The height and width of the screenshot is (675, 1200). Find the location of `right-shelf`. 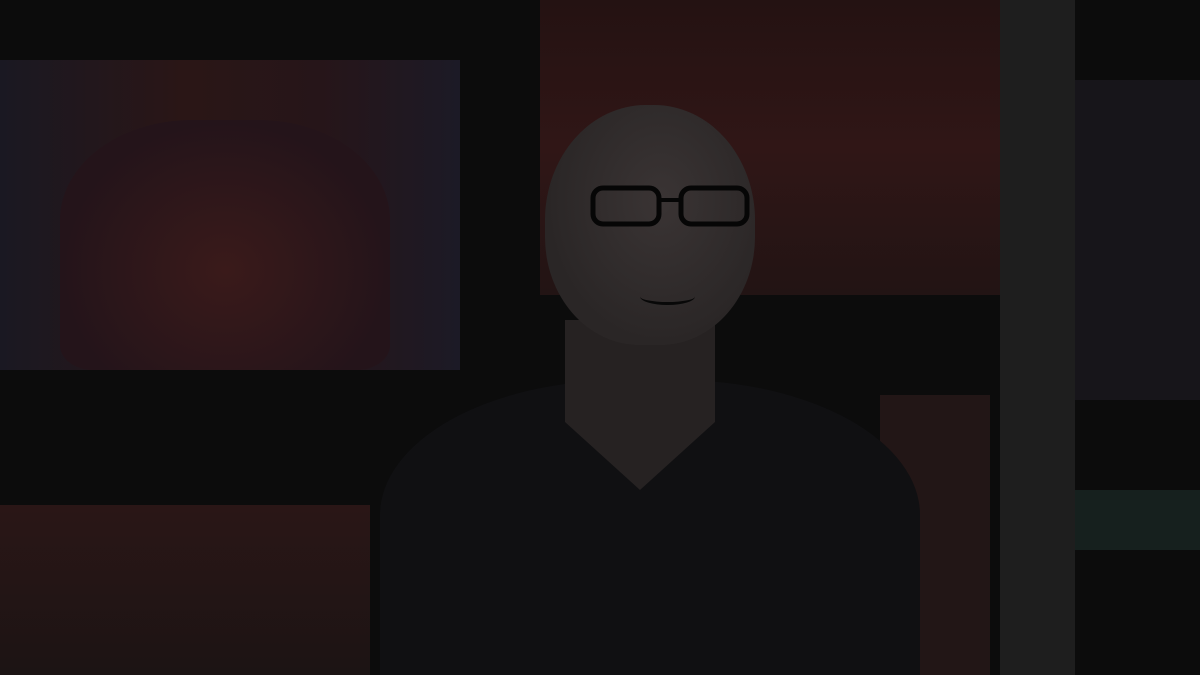

right-shelf is located at coordinates (1137, 240).